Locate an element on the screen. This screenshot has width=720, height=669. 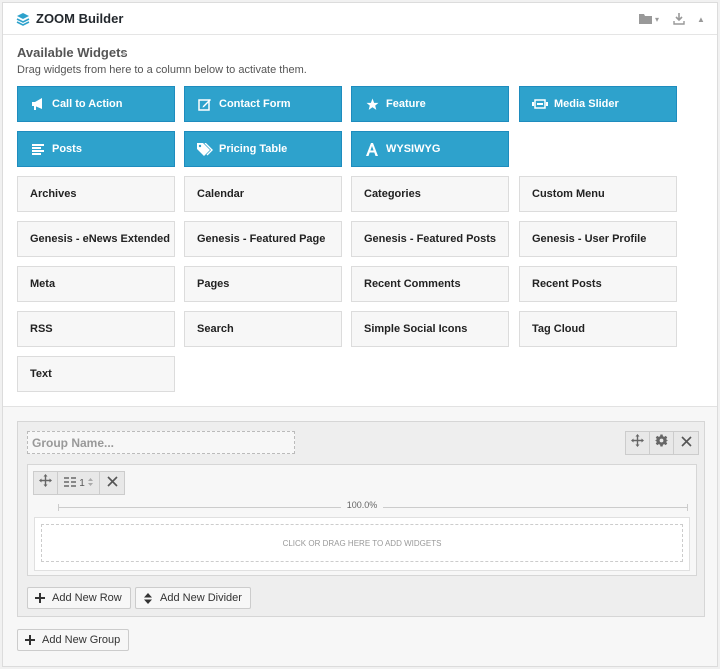
row-move-button is located at coordinates (46, 483).